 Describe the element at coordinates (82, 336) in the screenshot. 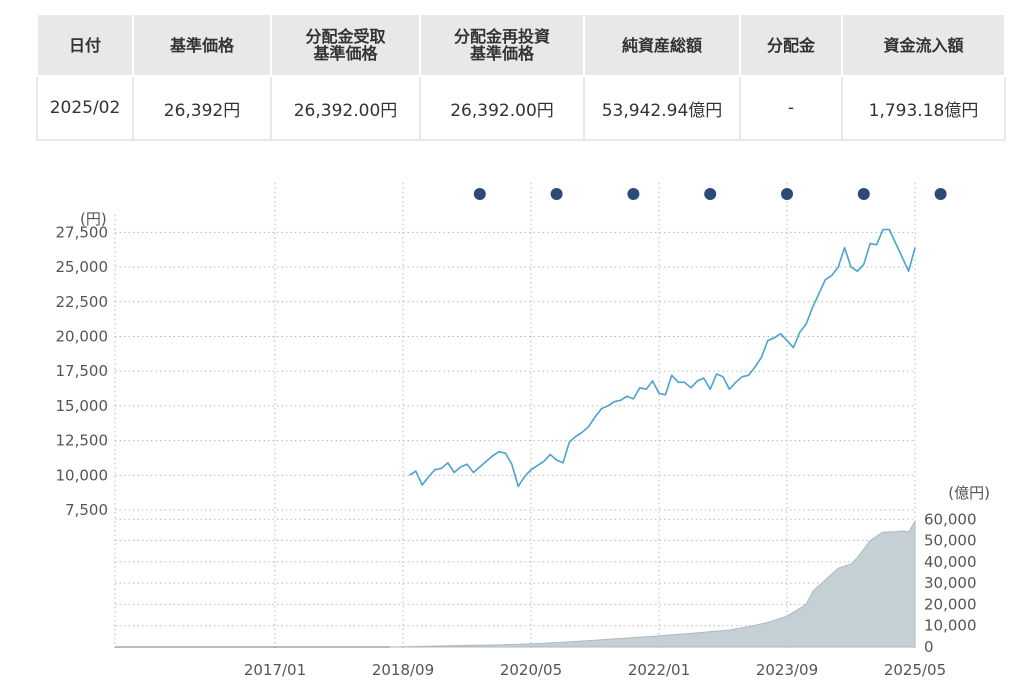

I see `price-y-tick-label: 20,000` at that location.